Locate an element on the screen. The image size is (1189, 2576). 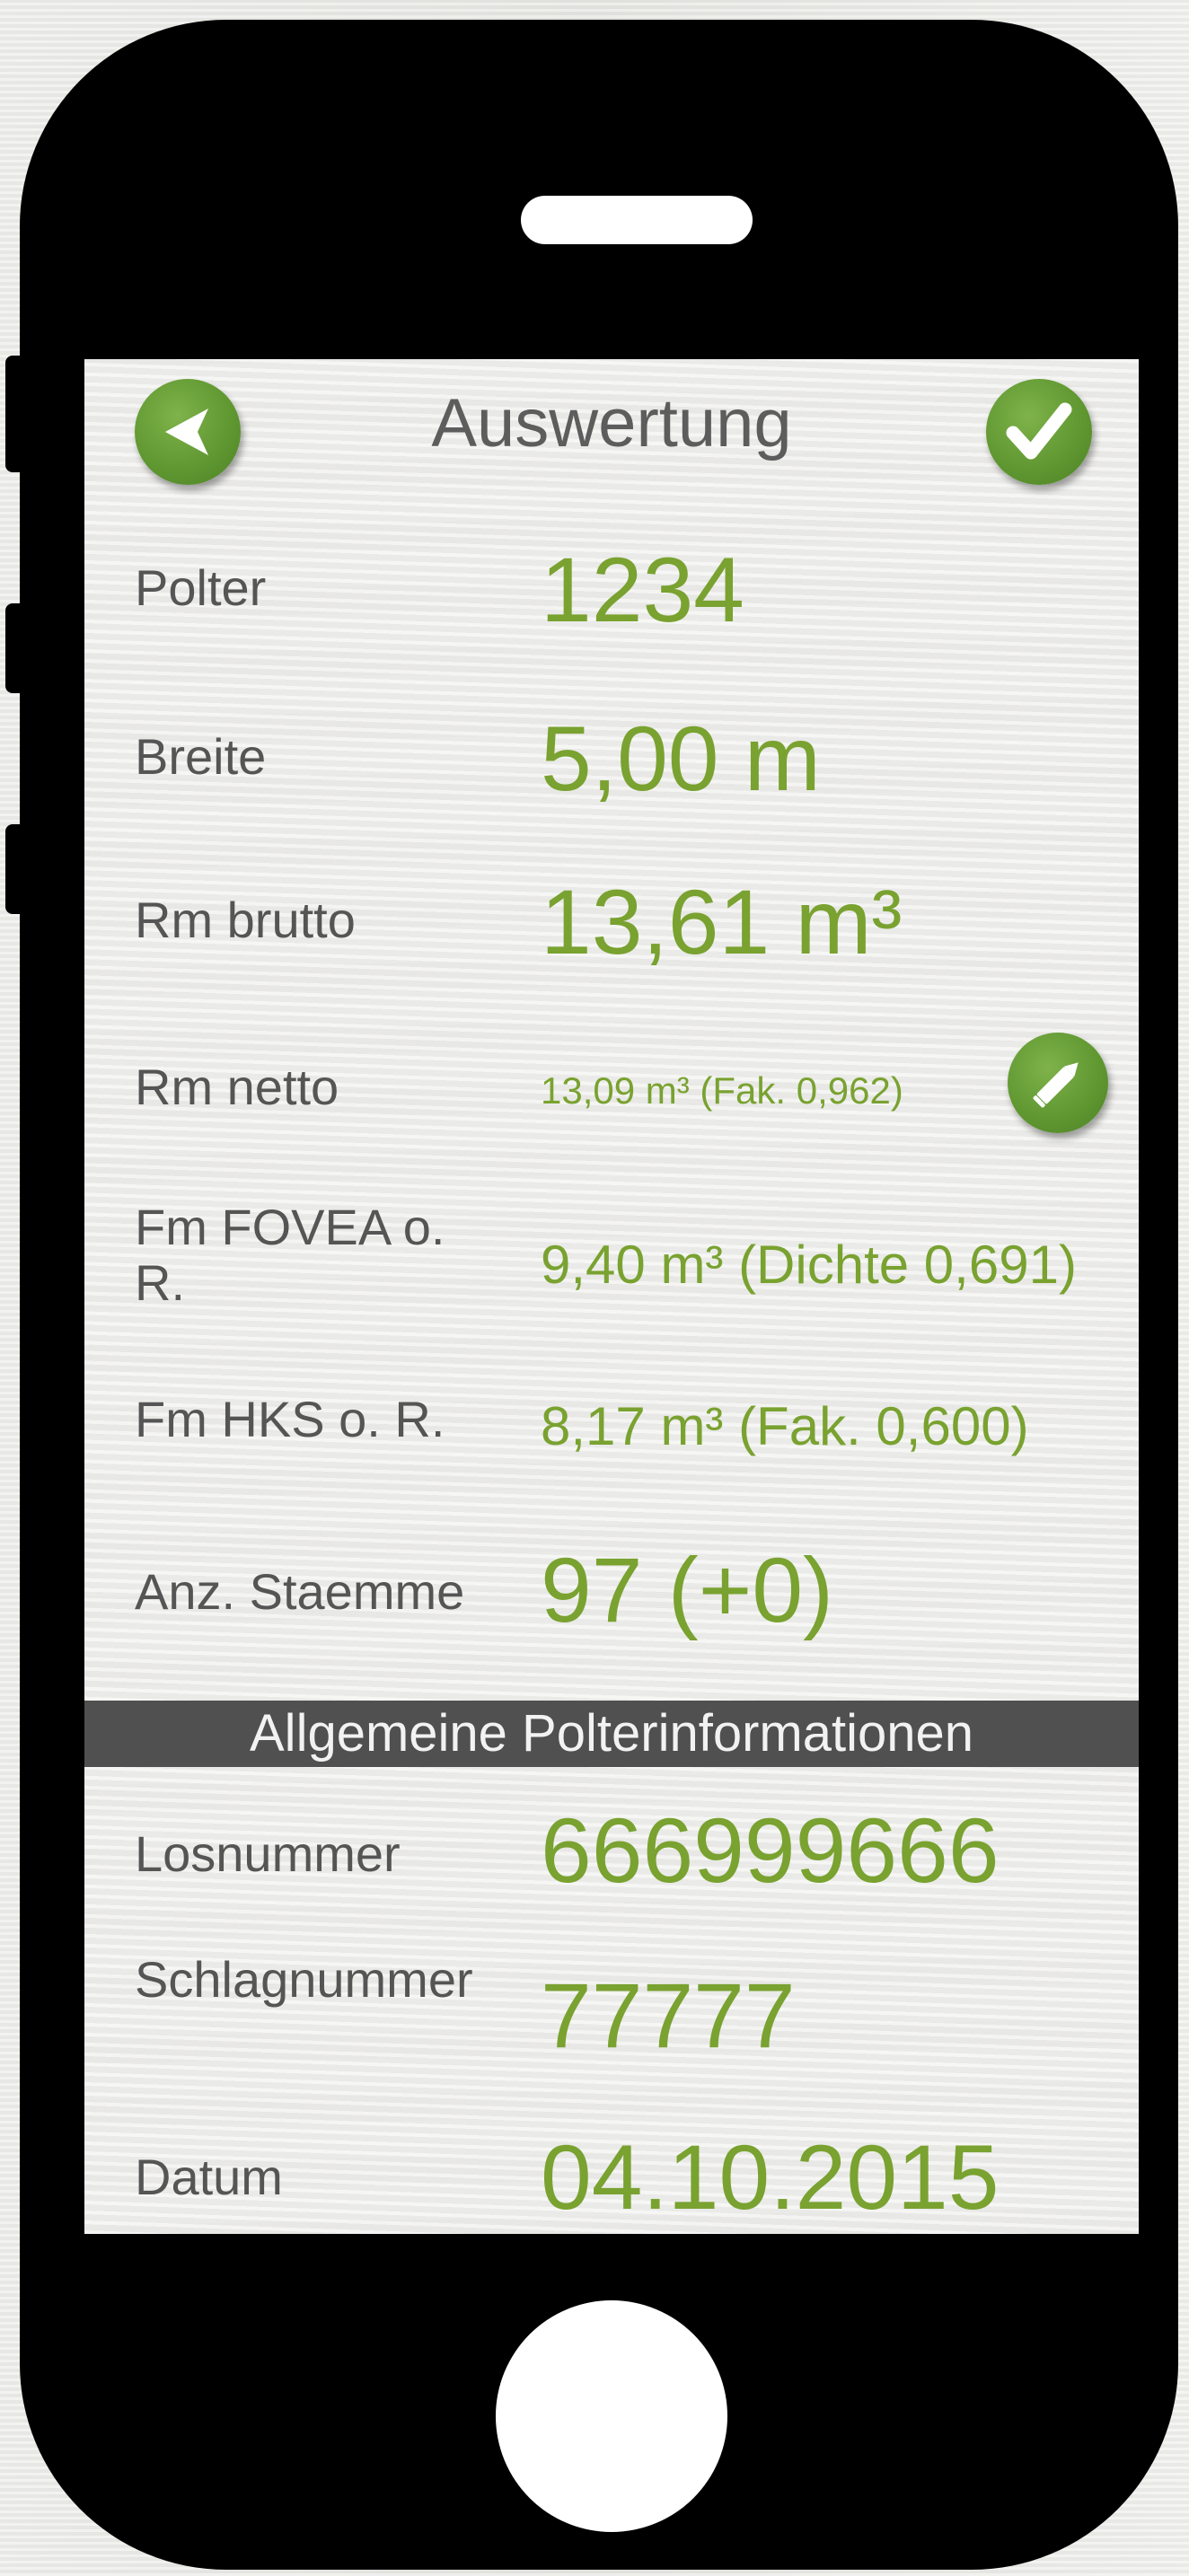
anz-staemme-value: 97 (+0) is located at coordinates (687, 1590).